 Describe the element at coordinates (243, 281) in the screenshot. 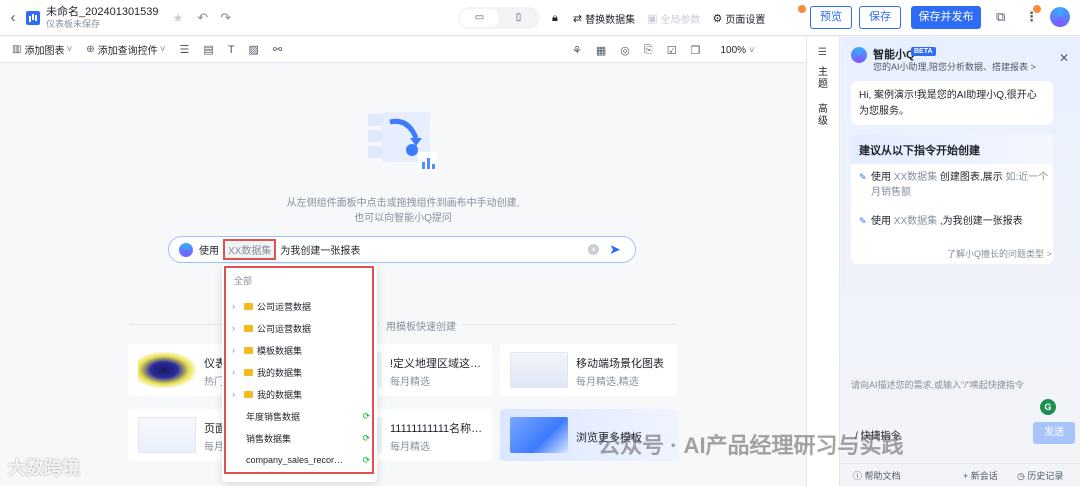

I see `dropdown-header: 全部` at that location.